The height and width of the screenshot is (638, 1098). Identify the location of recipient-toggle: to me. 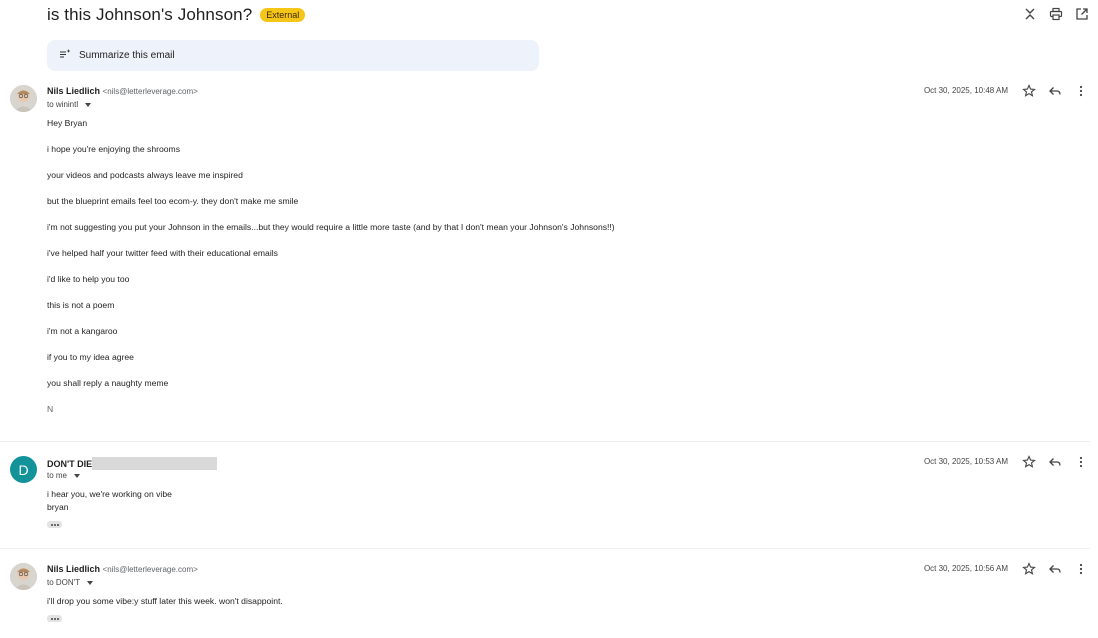
(64, 475).